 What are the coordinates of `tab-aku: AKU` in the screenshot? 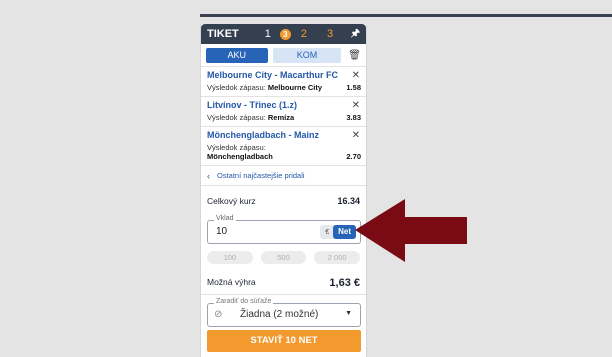 It's located at (237, 55).